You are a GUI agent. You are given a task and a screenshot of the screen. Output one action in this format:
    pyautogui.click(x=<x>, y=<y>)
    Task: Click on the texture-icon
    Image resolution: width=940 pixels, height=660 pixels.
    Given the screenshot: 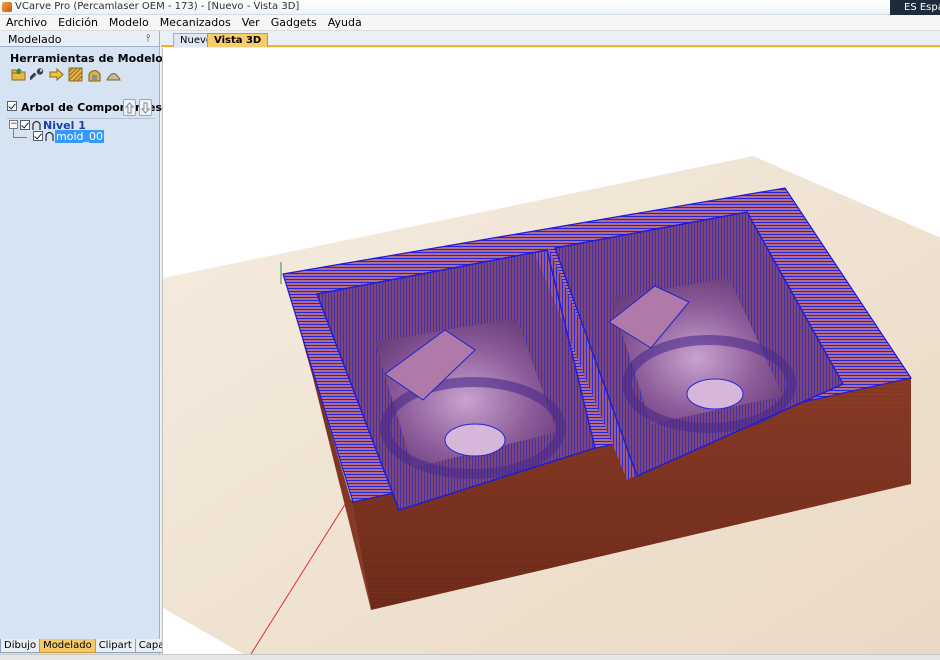 What is the action you would take?
    pyautogui.click(x=75, y=74)
    